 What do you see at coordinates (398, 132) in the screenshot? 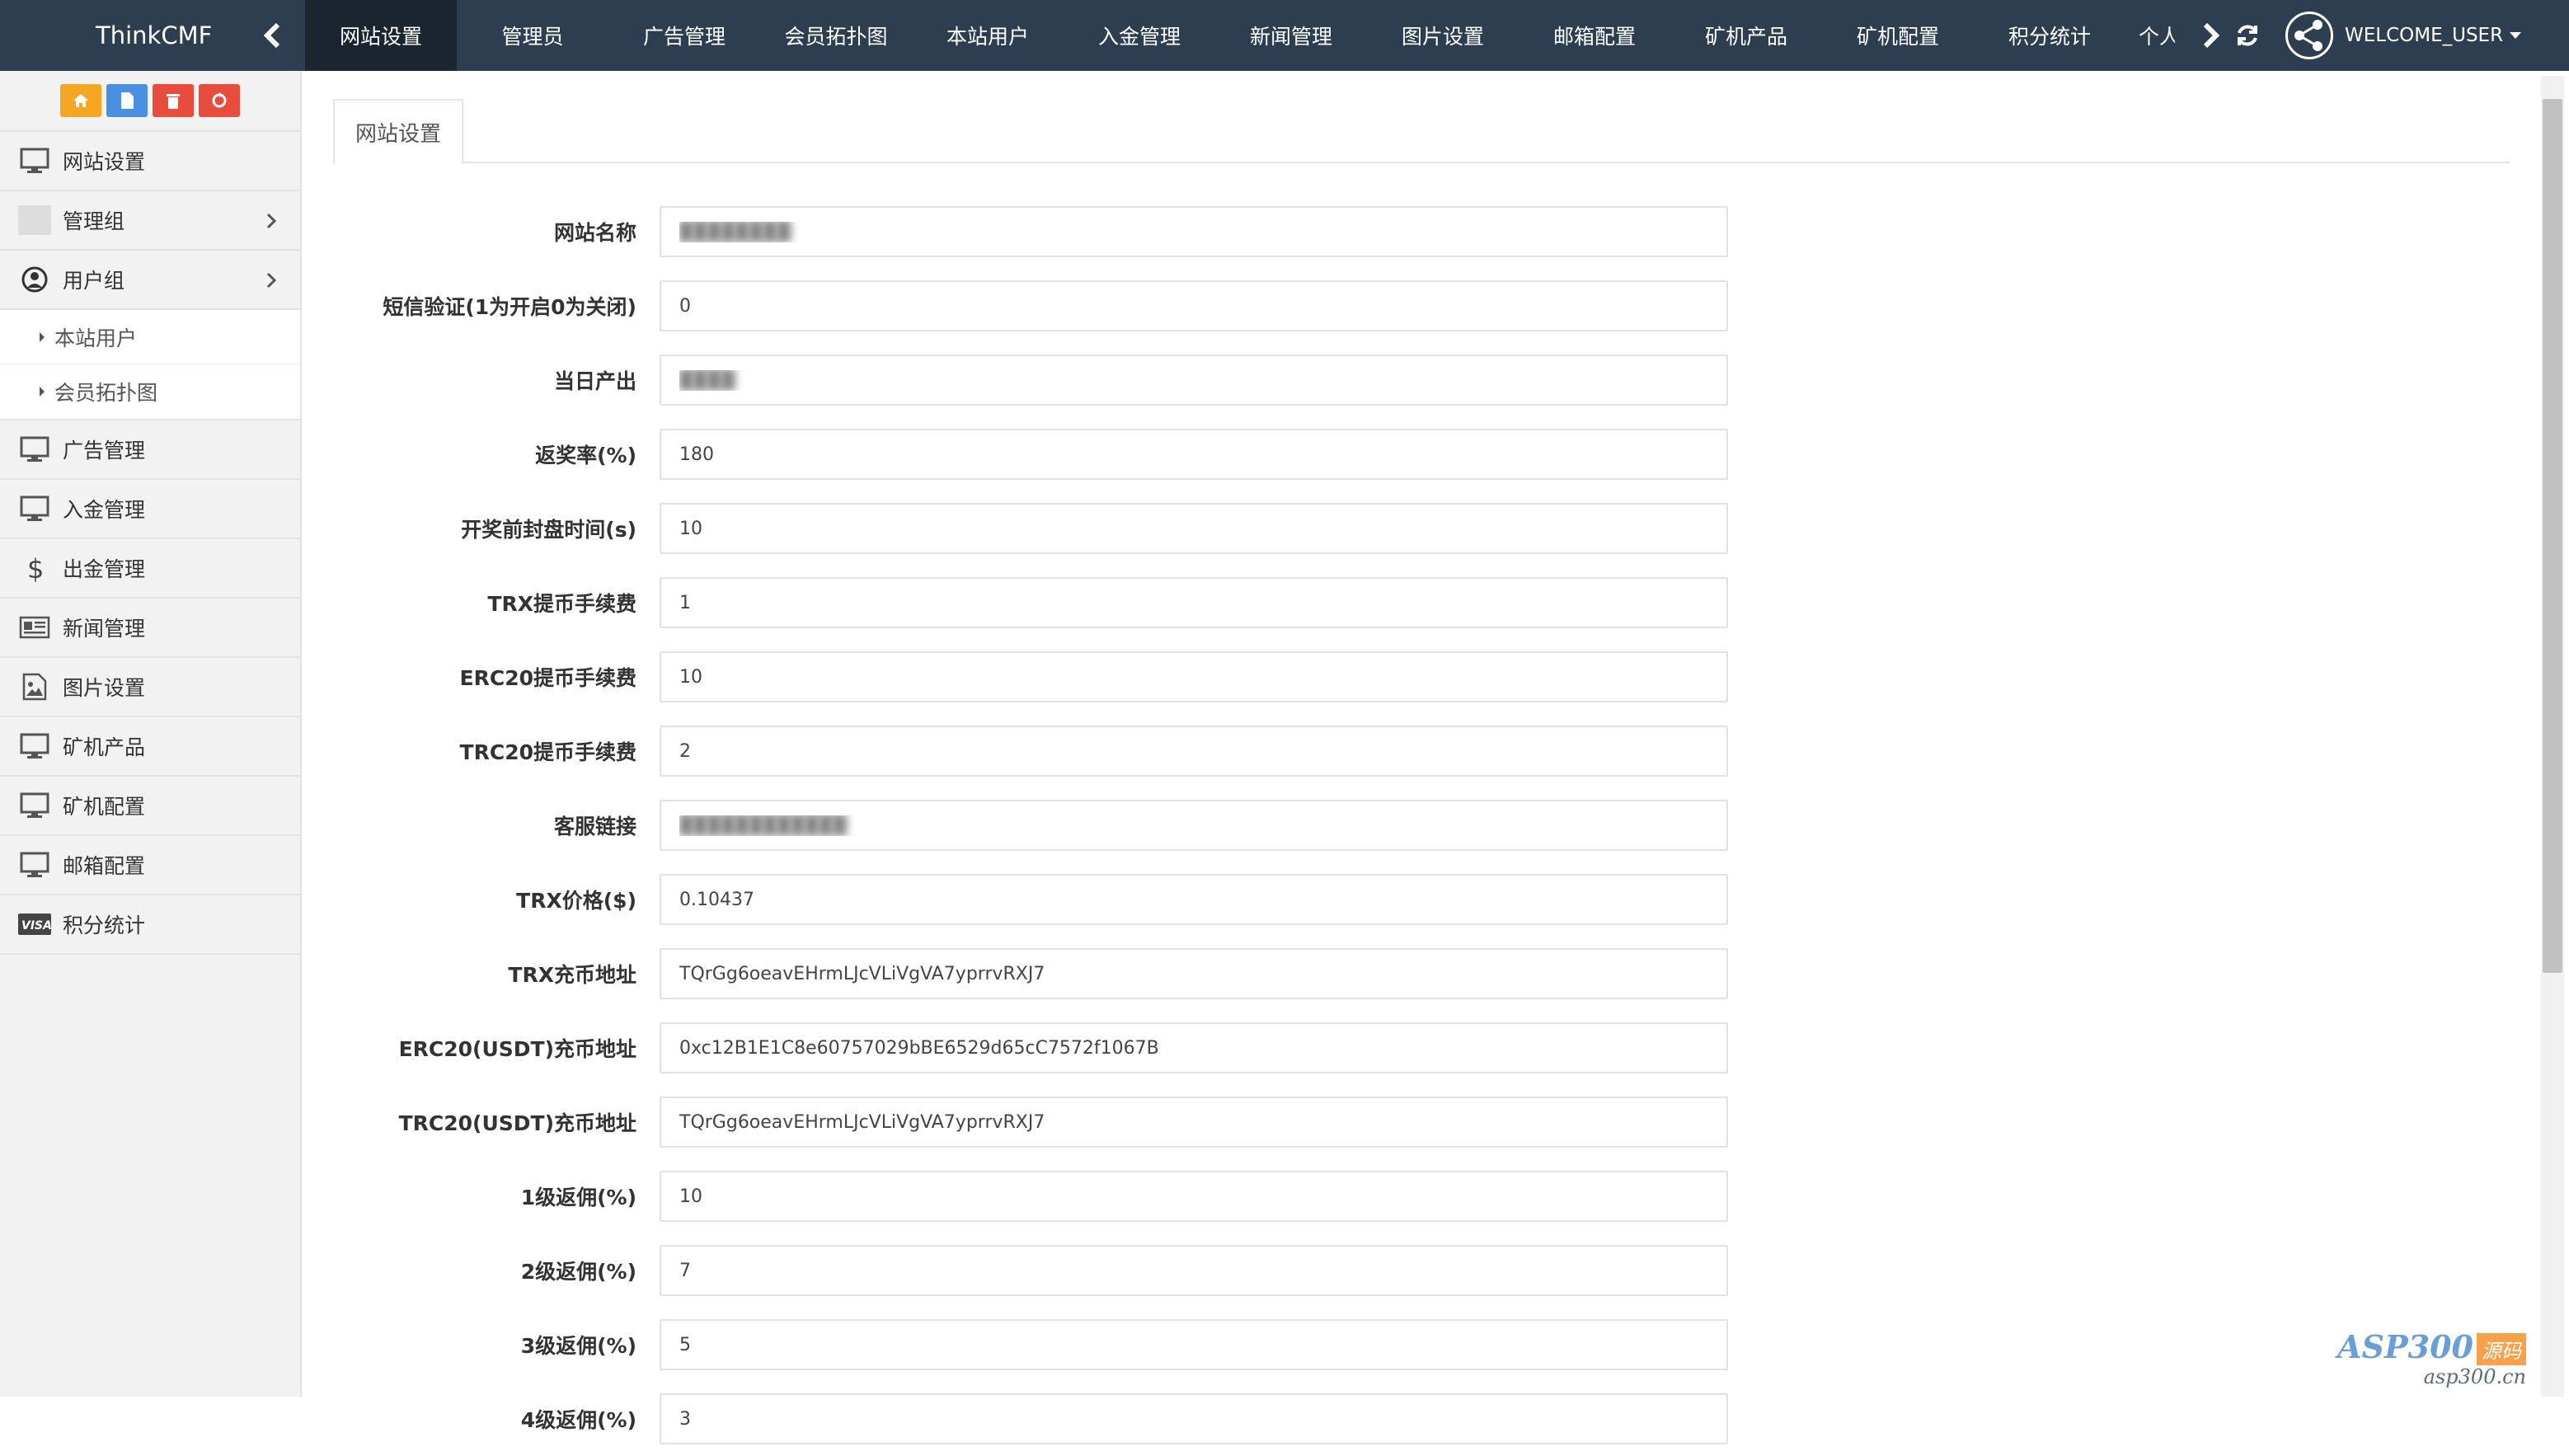
I see `tab-site-settings: 网站设置` at bounding box center [398, 132].